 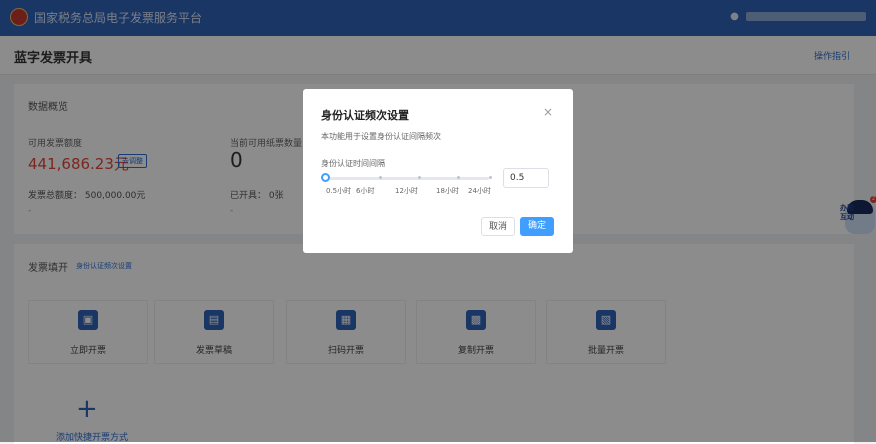 I want to click on slider-mark: 12小时, so click(x=406, y=191).